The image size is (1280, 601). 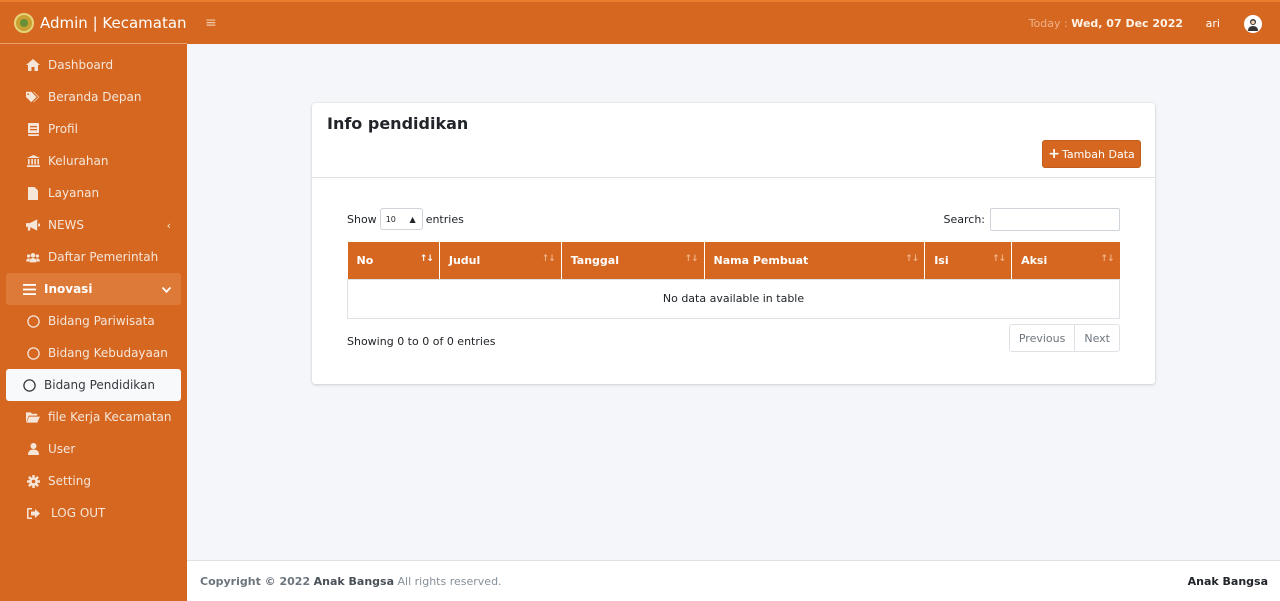 What do you see at coordinates (93, 289) in the screenshot?
I see `sidebar-item-inovasi: Inovasi` at bounding box center [93, 289].